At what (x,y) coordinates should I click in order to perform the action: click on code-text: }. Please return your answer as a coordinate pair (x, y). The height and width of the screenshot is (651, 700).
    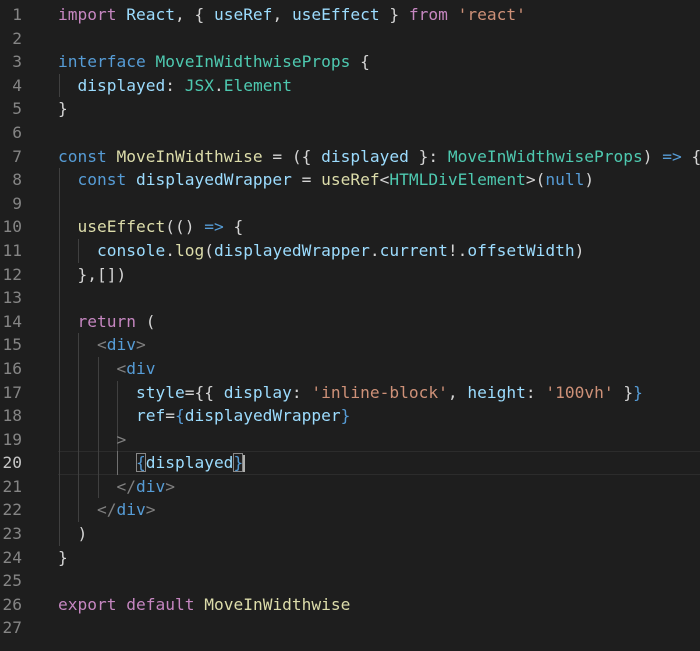
    Looking at the image, I should click on (63, 558).